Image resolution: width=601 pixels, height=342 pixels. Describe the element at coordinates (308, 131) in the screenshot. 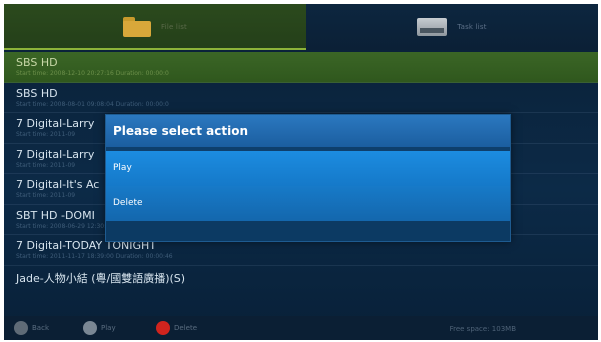

I see `dialog-title: Please select action` at that location.